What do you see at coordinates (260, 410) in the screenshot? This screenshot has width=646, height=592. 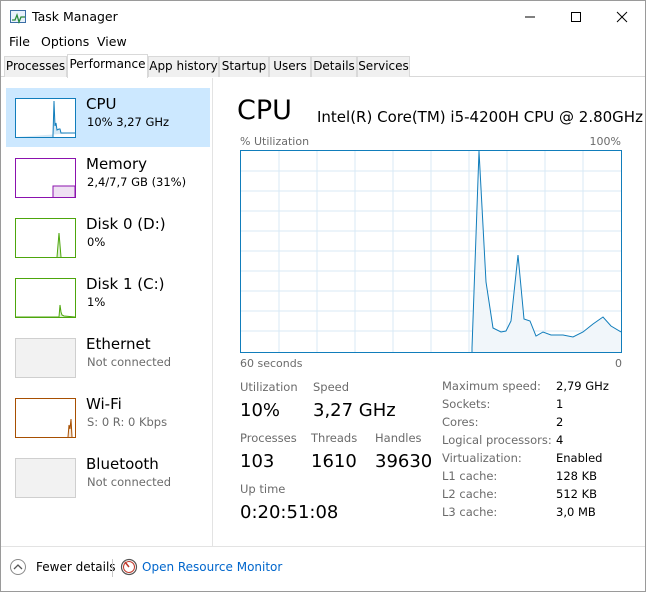 I see `utilization-value: 10%` at bounding box center [260, 410].